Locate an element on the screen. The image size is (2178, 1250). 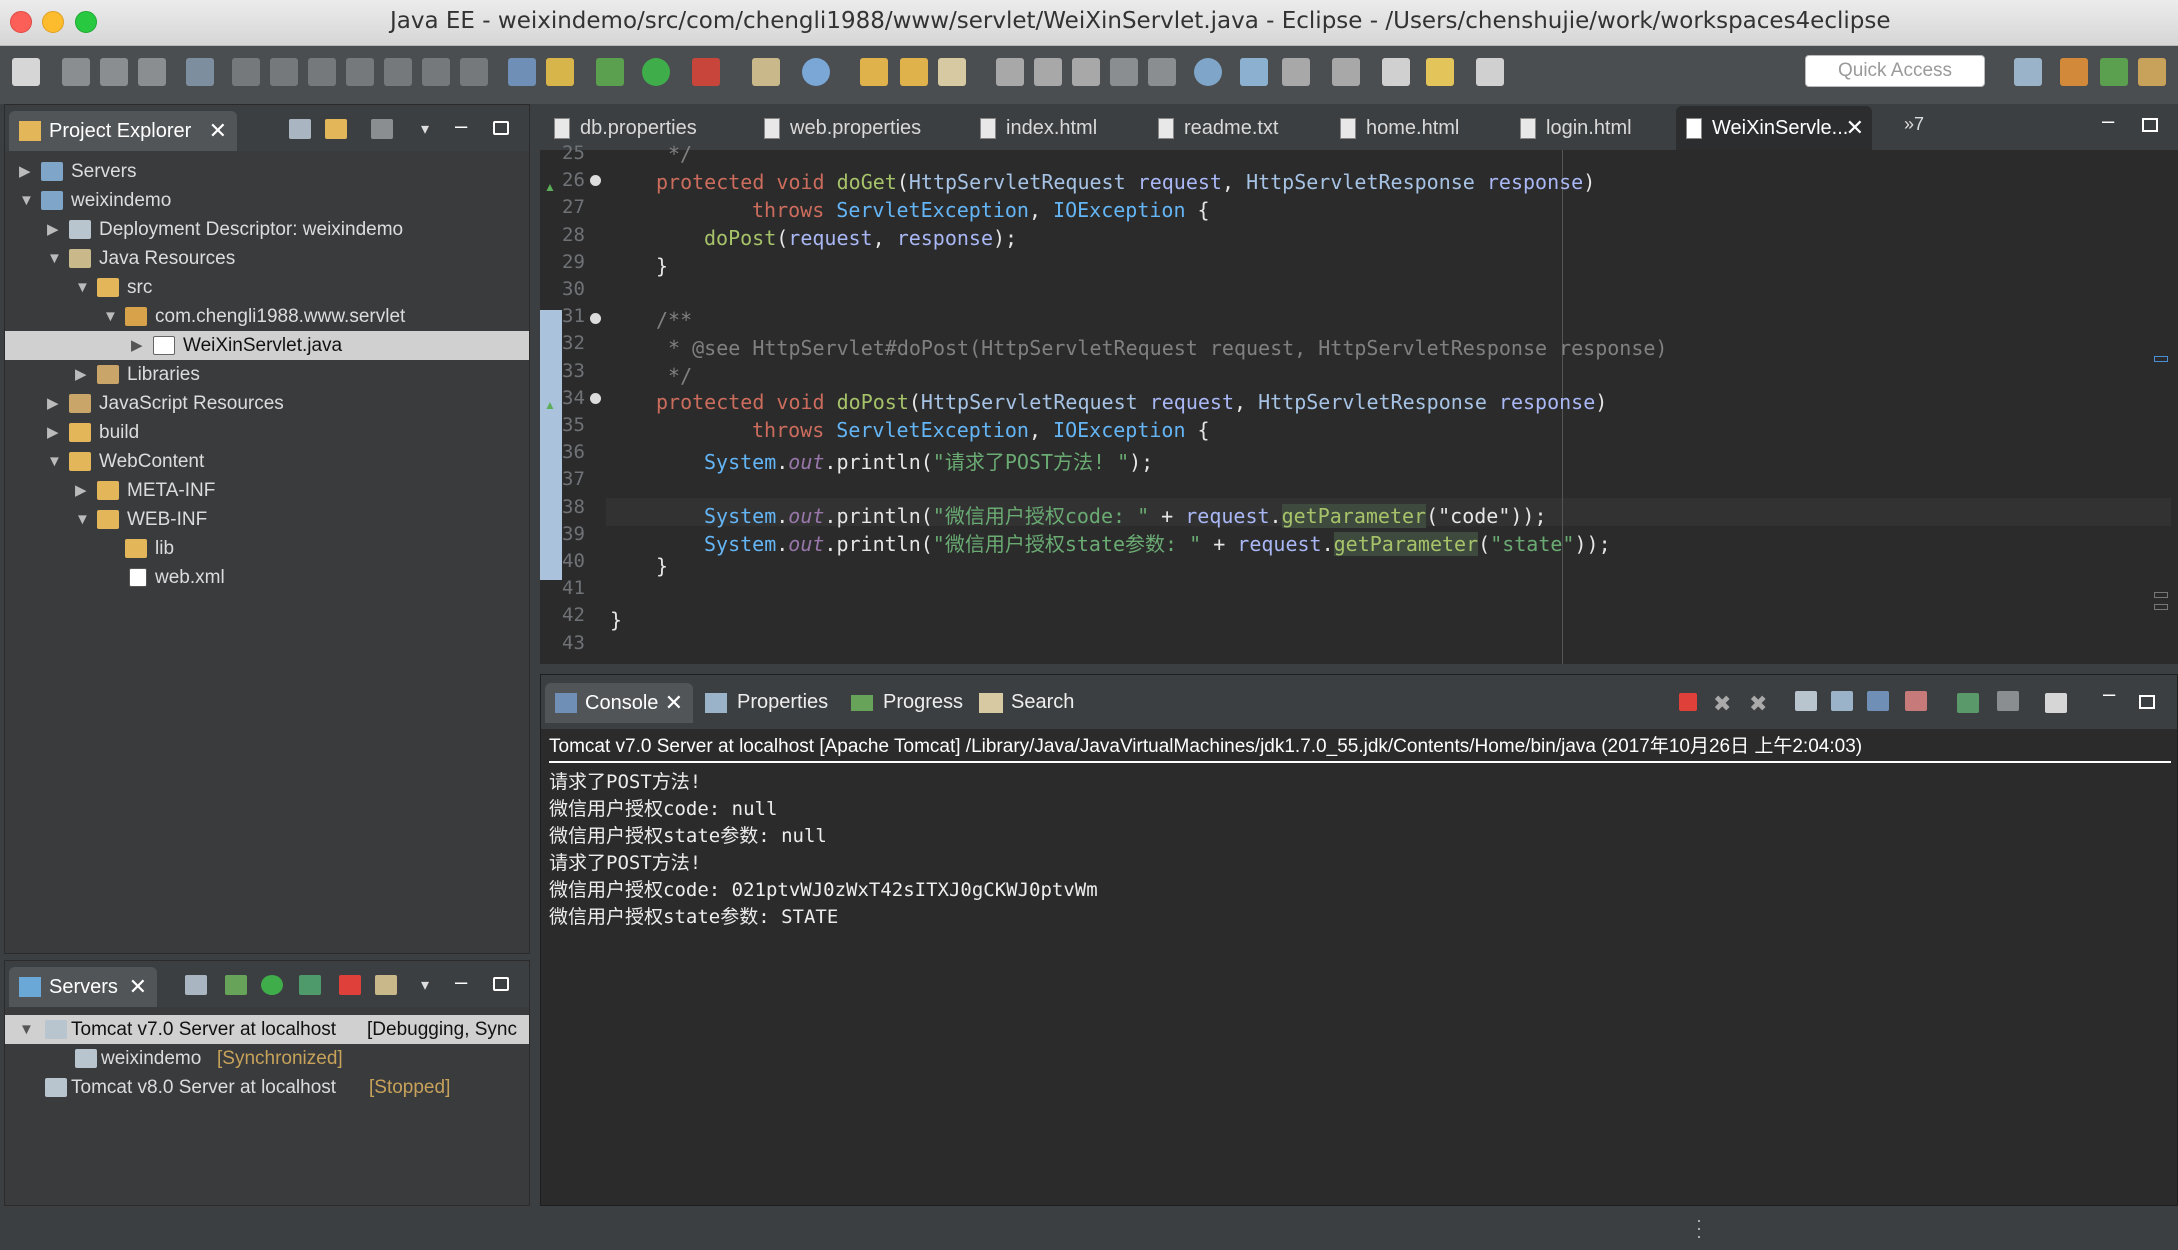
tab-project-explorer: Project Explorer ✕ is located at coordinates (123, 131).